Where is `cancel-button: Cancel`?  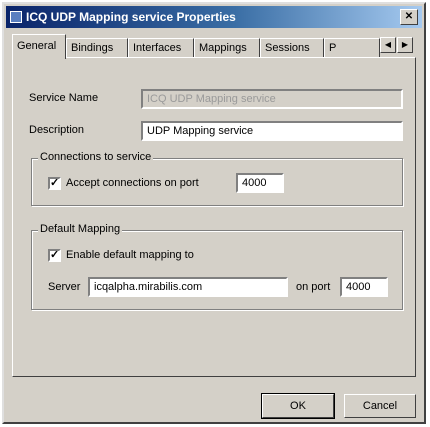
cancel-button: Cancel is located at coordinates (380, 406).